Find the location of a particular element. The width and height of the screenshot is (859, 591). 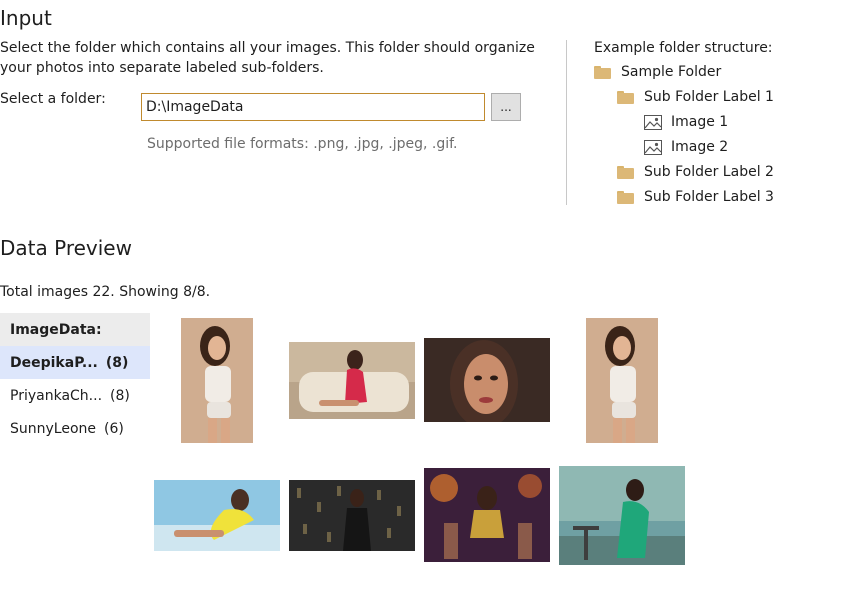

folder-label: Select a folder: is located at coordinates (53, 99).